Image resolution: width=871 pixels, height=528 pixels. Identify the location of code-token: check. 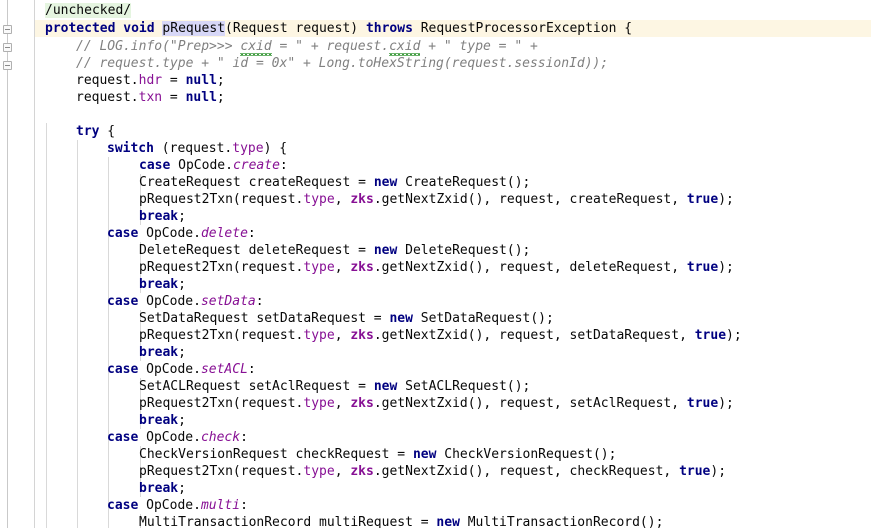
(220, 437).